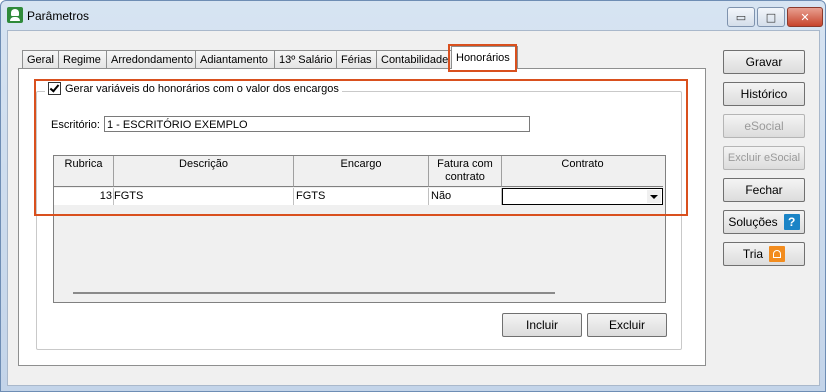 The width and height of the screenshot is (826, 392). I want to click on tria-label: Tria, so click(753, 254).